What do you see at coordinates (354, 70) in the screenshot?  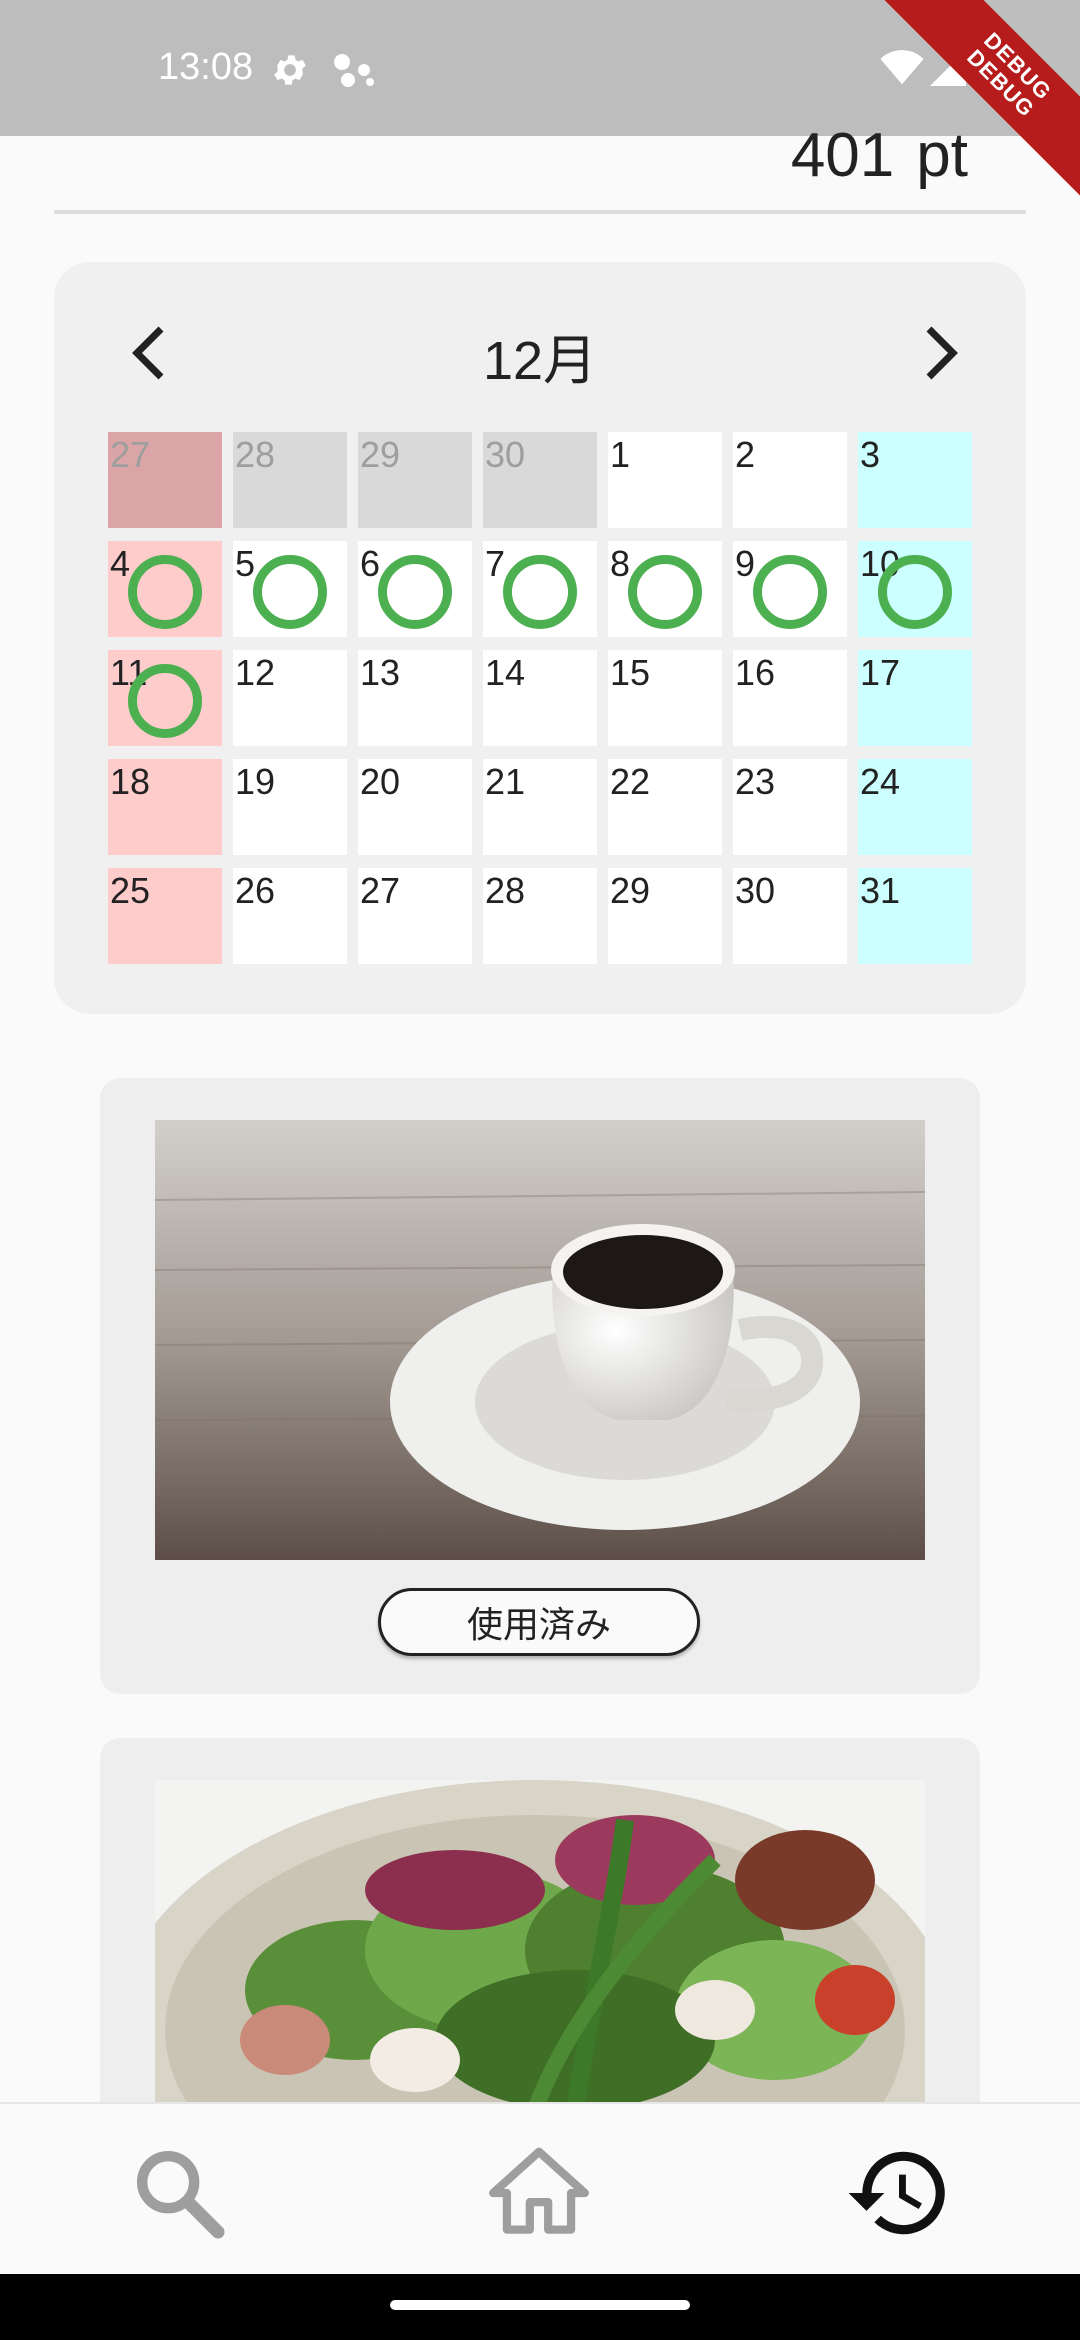 I see `dots-icon` at bounding box center [354, 70].